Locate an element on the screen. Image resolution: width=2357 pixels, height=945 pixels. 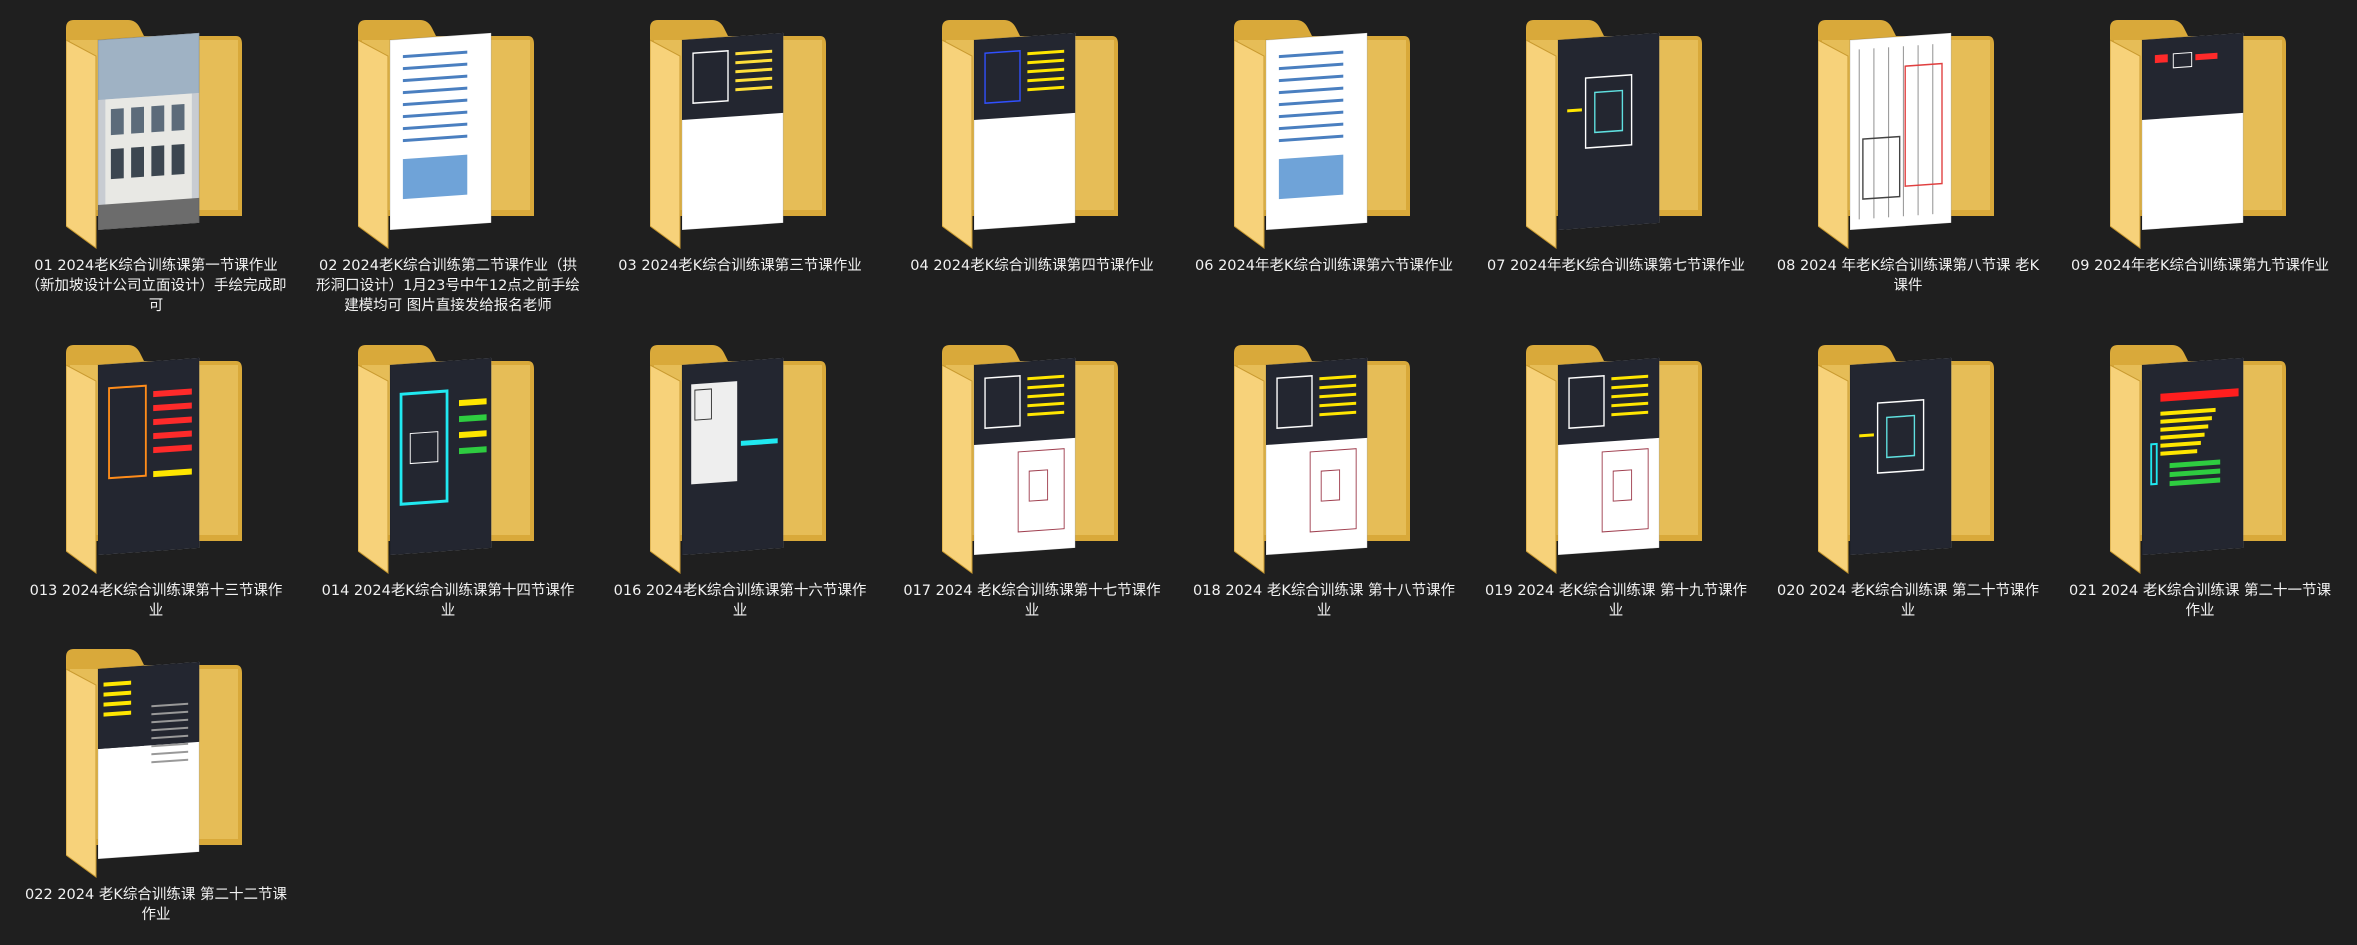
folder-item: 08 2024 年老K综合训练课第八节课 老K课件 is located at coordinates (1907, 150).